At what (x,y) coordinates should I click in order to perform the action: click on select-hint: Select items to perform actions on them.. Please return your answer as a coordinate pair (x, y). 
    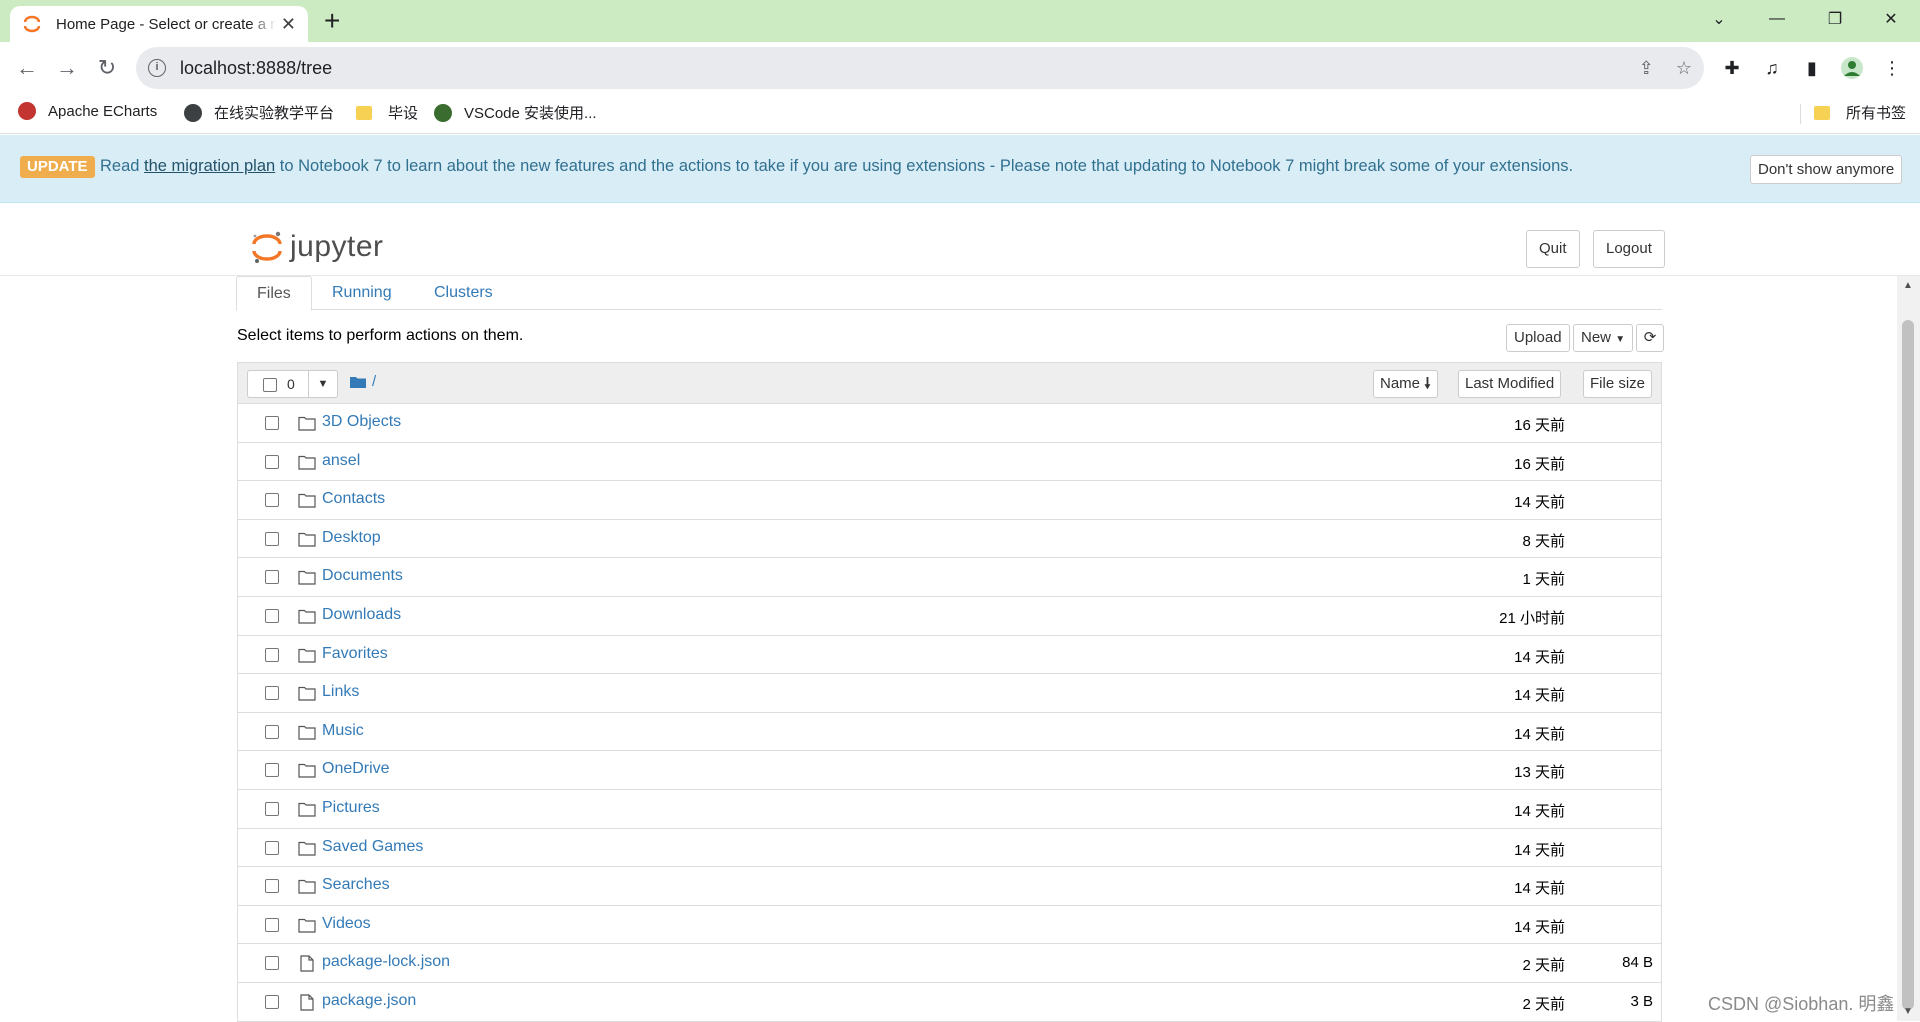
    Looking at the image, I should click on (380, 335).